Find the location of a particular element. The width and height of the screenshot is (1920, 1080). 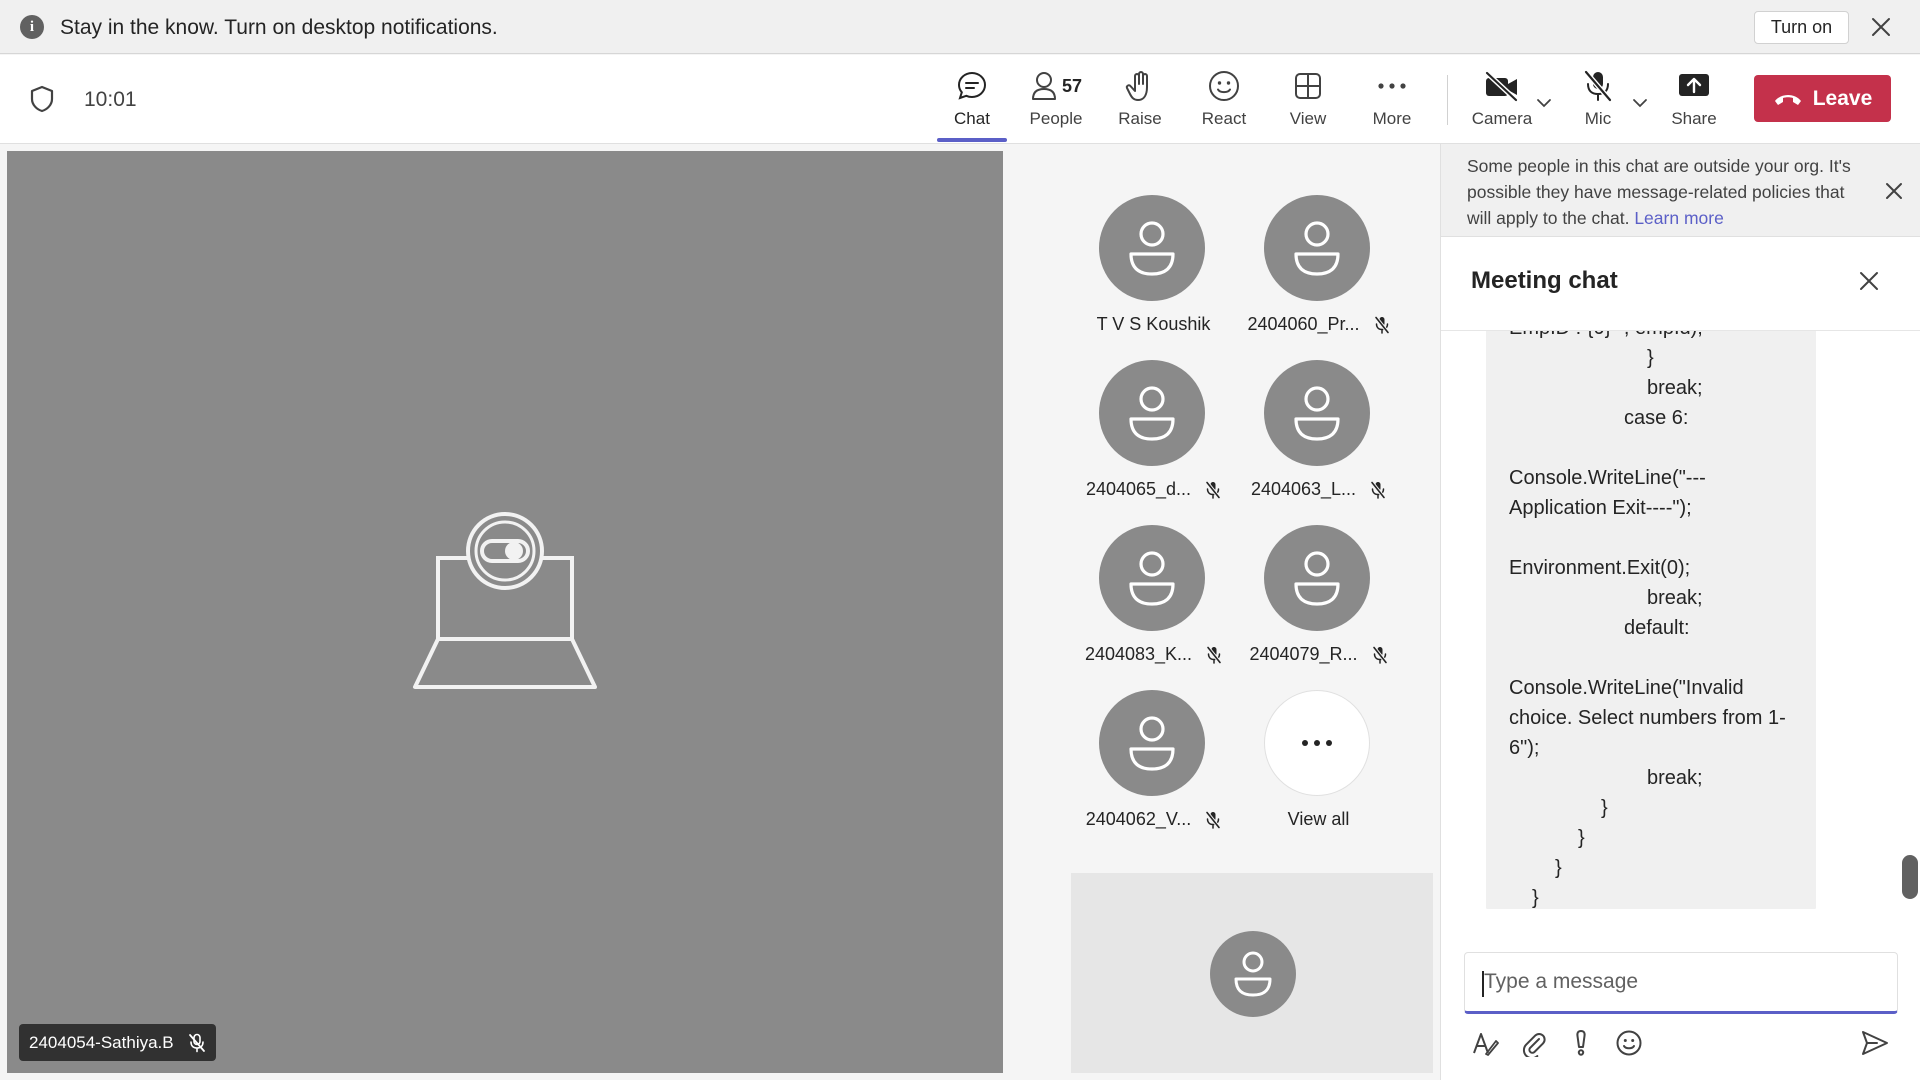

info-icon: i is located at coordinates (32, 27).